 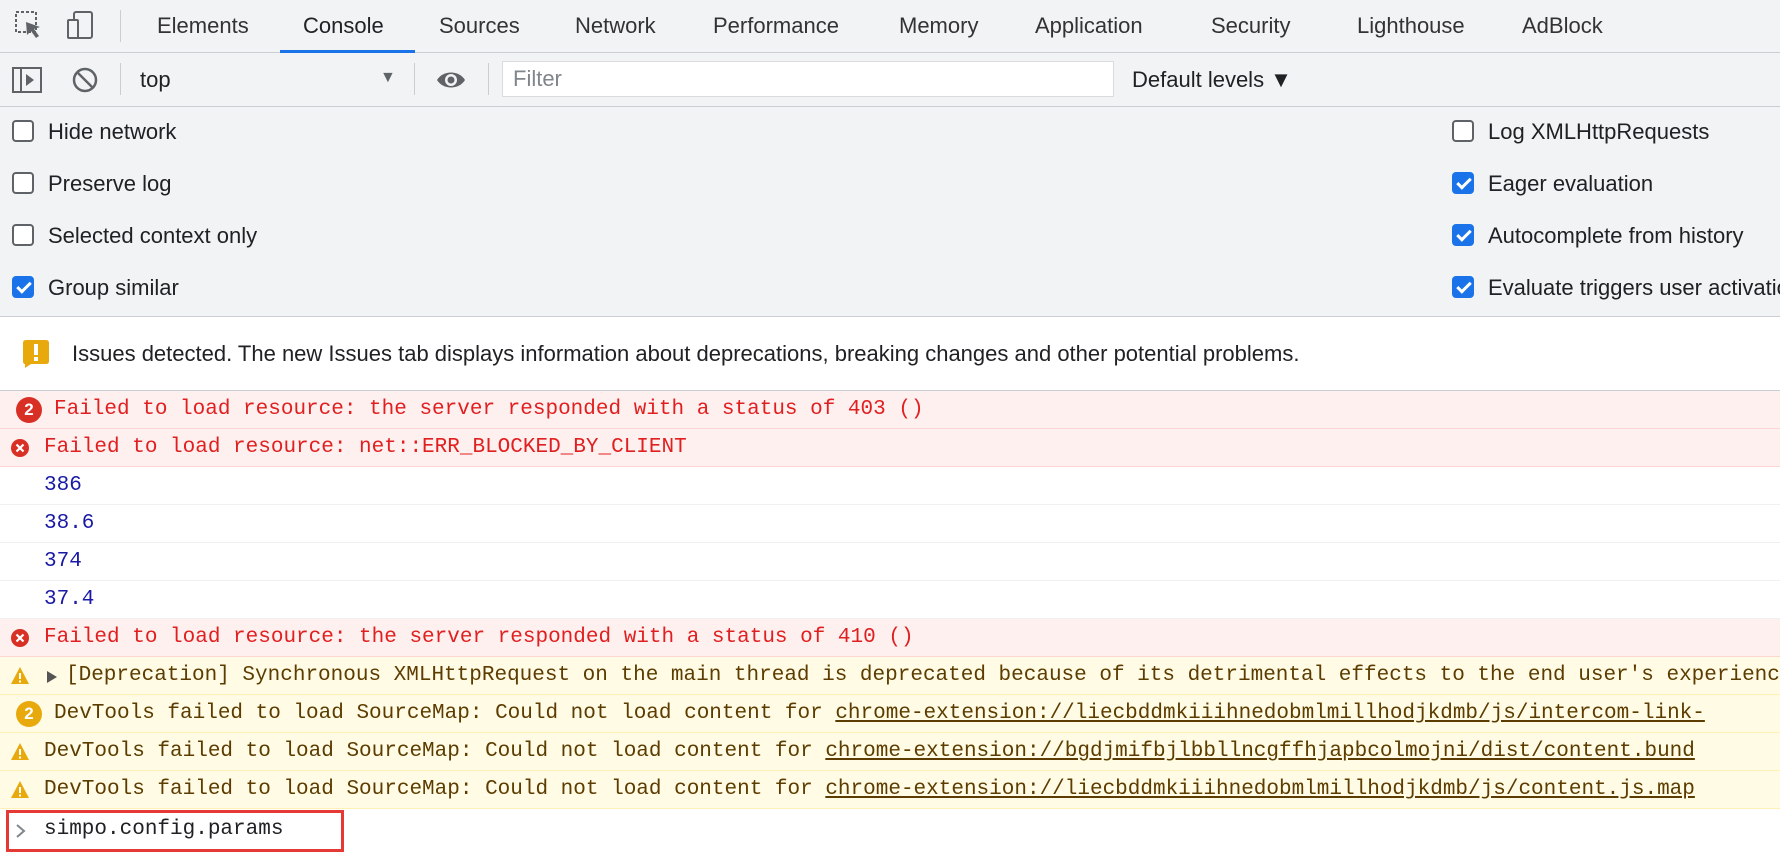 I want to click on hide-network-checkbox, so click(x=23, y=131).